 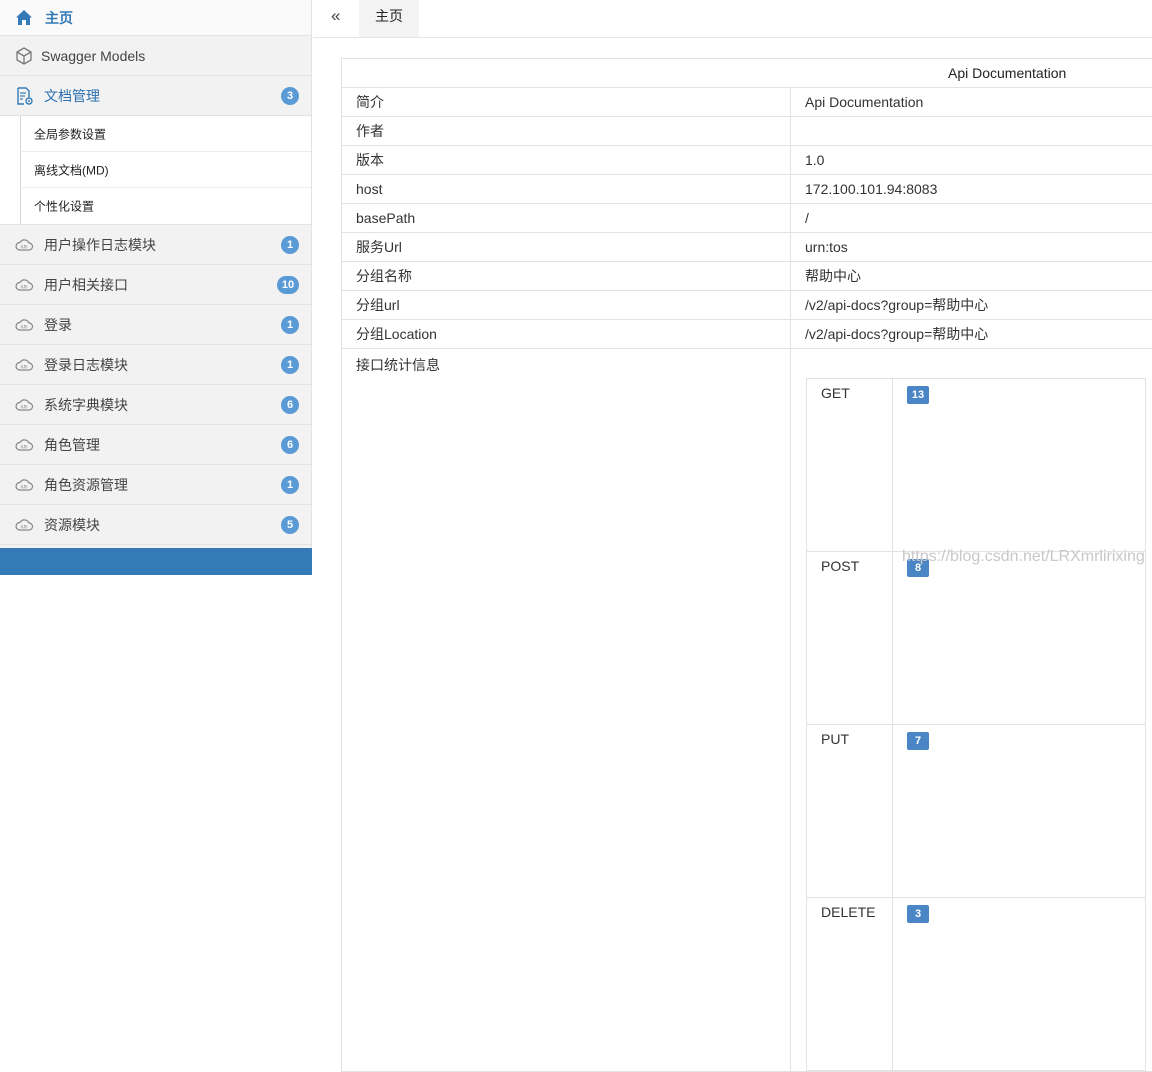 What do you see at coordinates (850, 465) in the screenshot?
I see `http-method: GET` at bounding box center [850, 465].